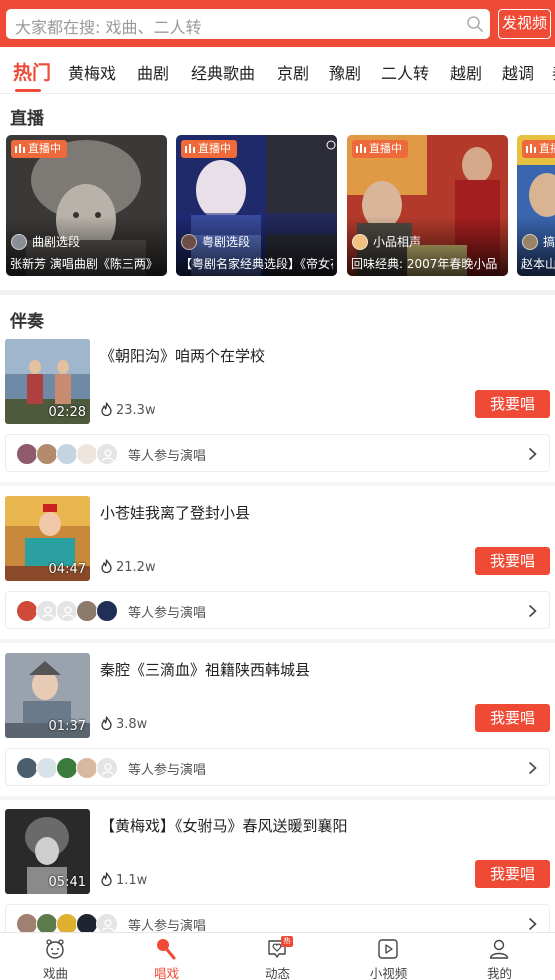 The image size is (555, 980). I want to click on search-placeholder: 大家都在搜: 戏曲、二人转, so click(108, 27).